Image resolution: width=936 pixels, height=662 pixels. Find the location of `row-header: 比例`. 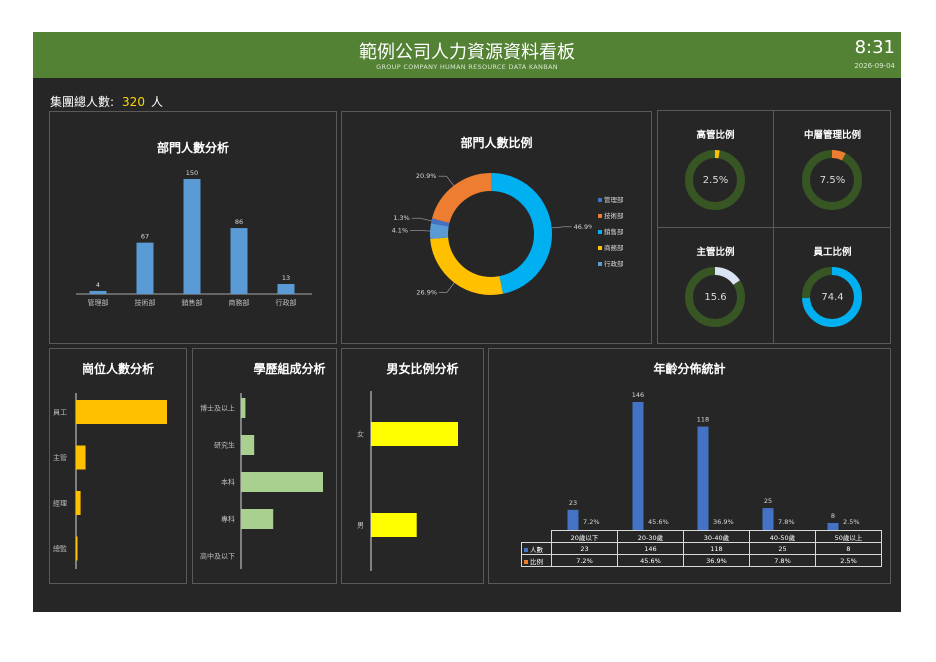

row-header: 比例 is located at coordinates (536, 560).